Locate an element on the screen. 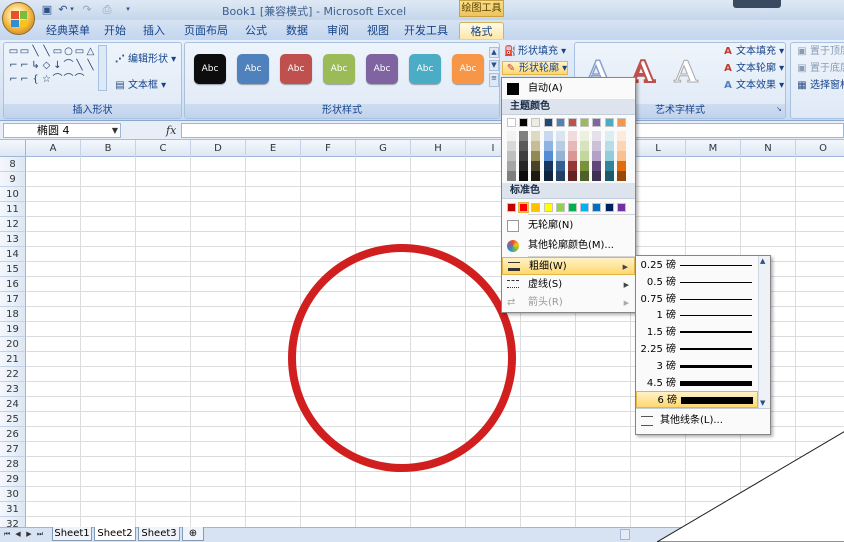 This screenshot has width=844, height=542. redo-icon: ↷ is located at coordinates (87, 9).